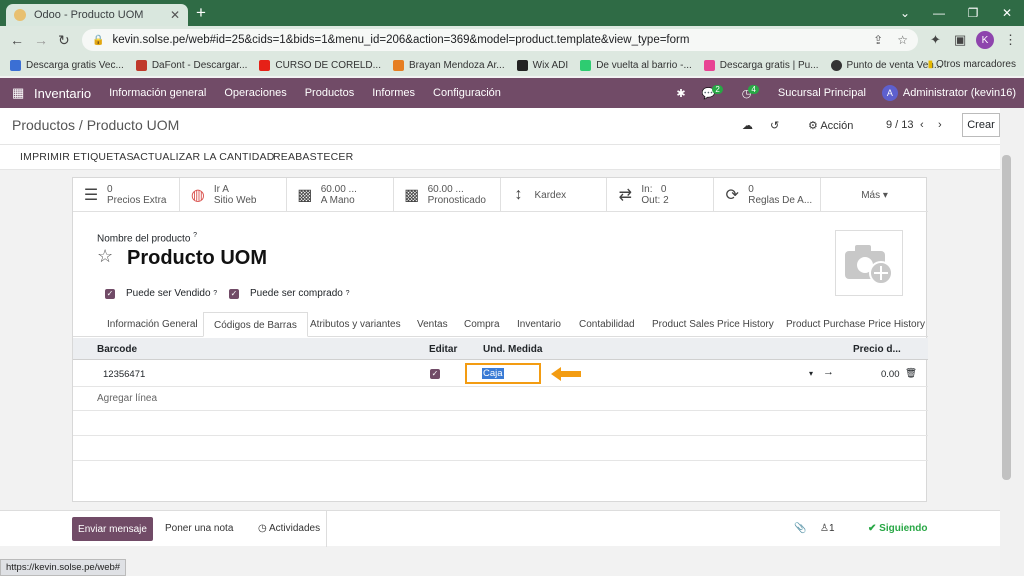 The image size is (1024, 576). I want to click on can-be-purchased-field: ✓ Puede ser comprado ?, so click(289, 293).